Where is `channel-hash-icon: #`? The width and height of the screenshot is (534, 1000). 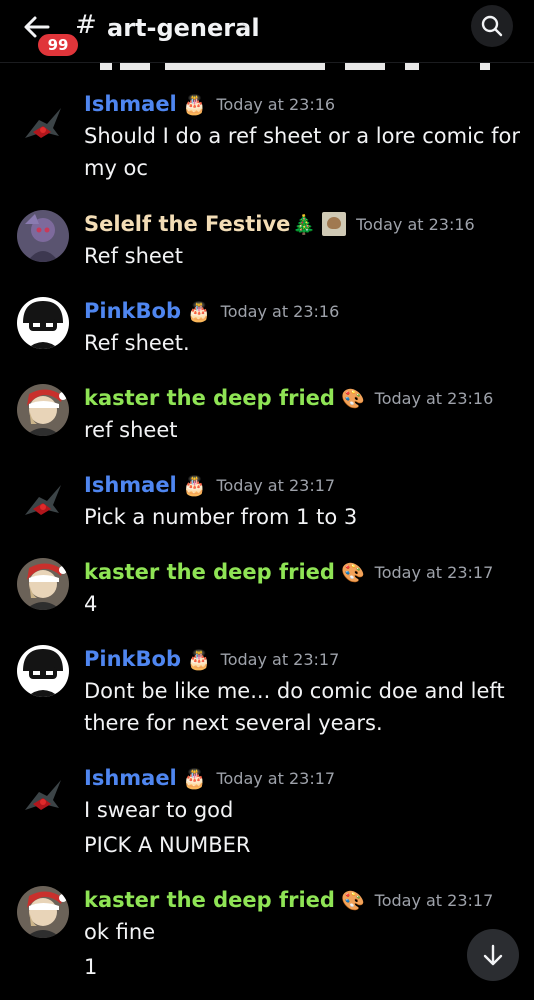 channel-hash-icon: # is located at coordinates (86, 25).